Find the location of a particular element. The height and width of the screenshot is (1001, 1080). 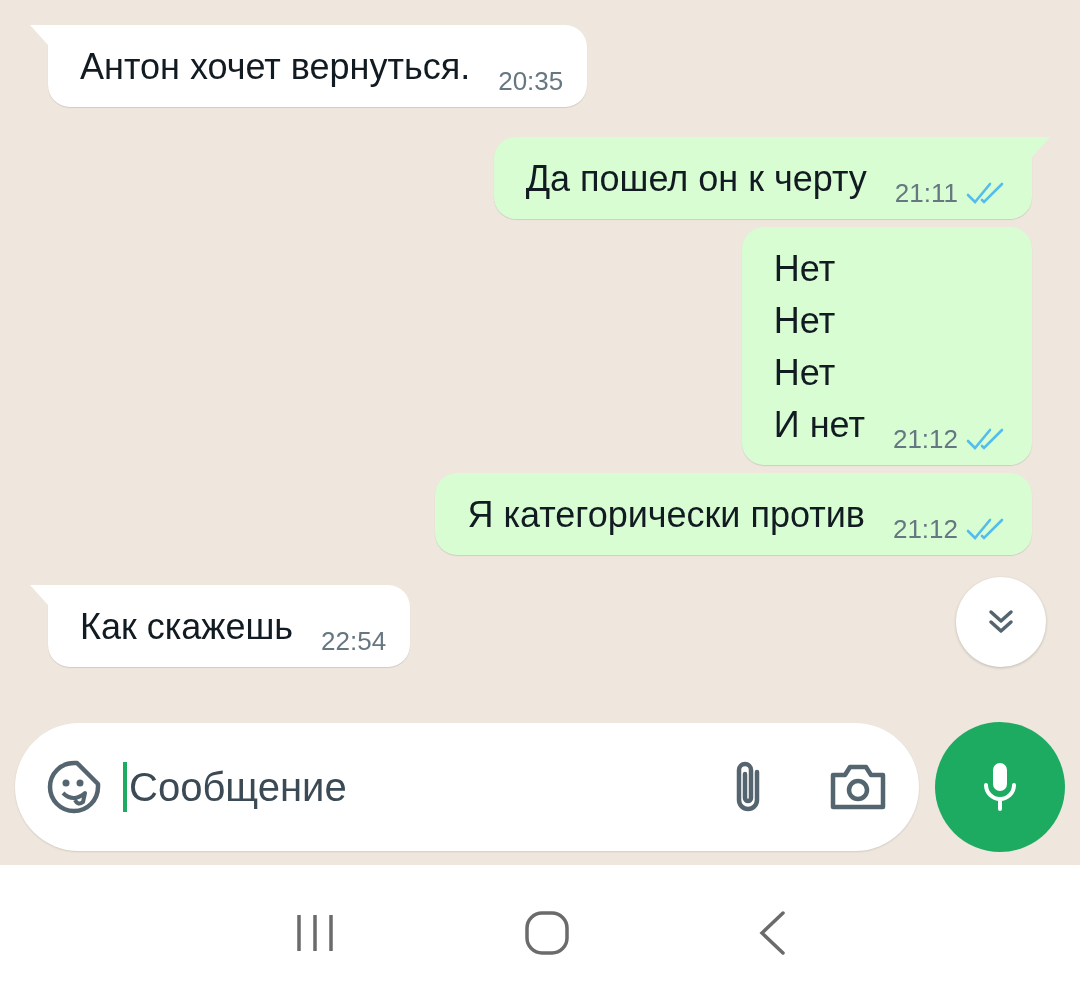

message-time: 22:54 is located at coordinates (354, 641).